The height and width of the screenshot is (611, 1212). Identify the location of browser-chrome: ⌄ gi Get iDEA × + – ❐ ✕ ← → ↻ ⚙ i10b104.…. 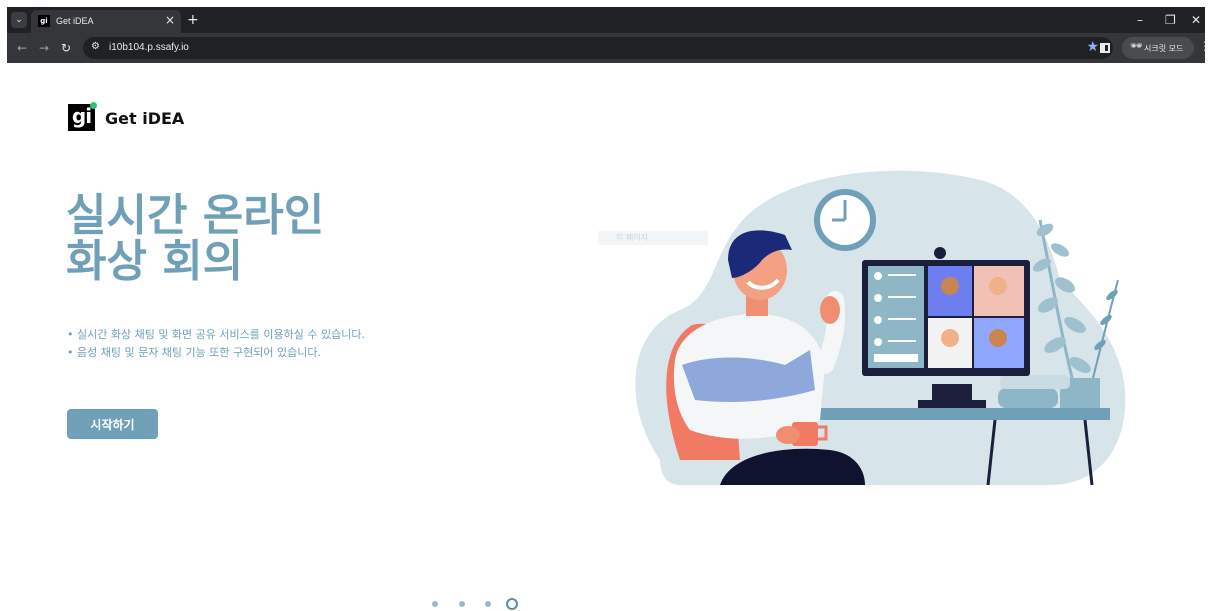
(609, 35).